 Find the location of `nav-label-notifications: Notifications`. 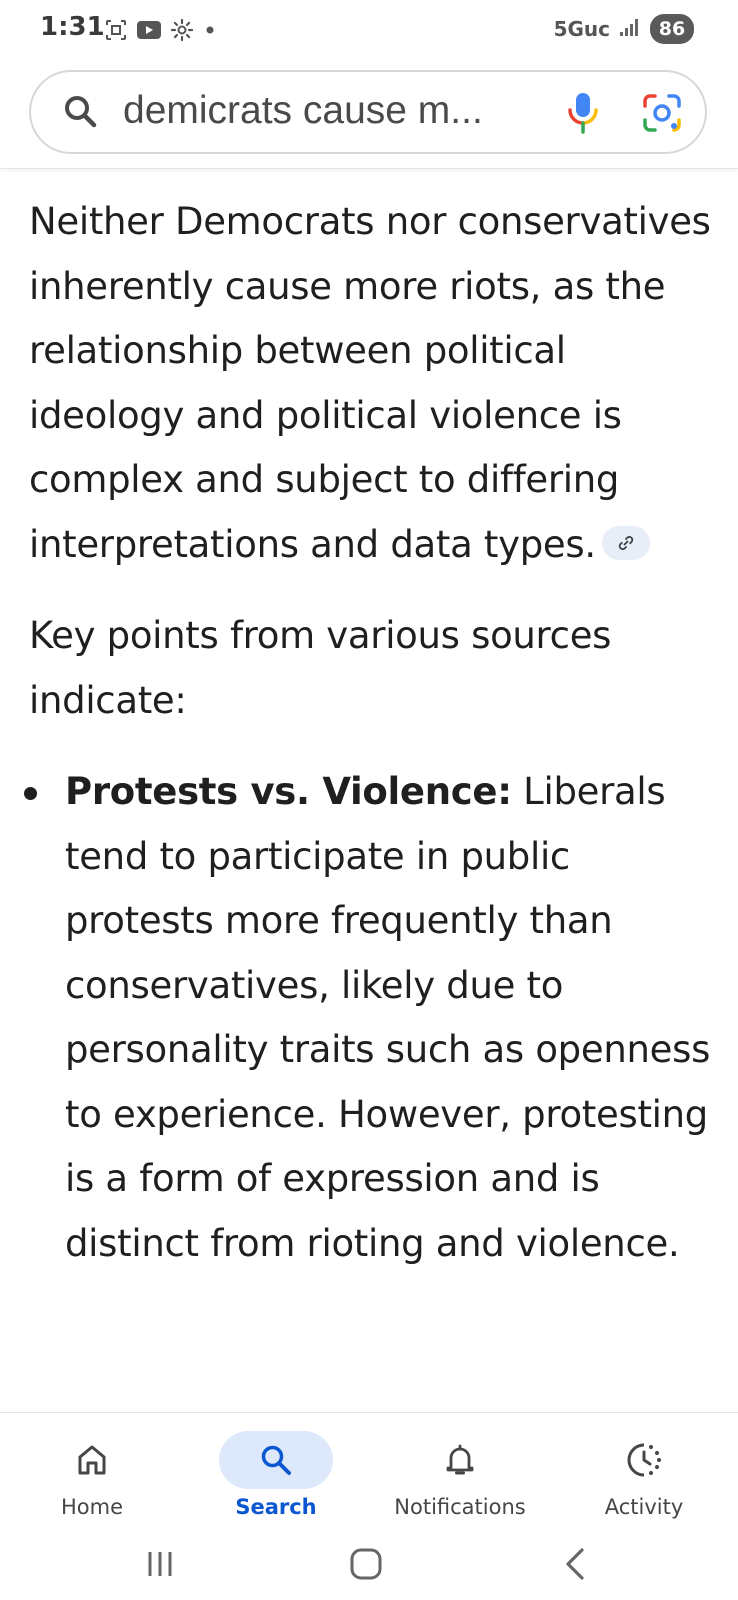

nav-label-notifications: Notifications is located at coordinates (460, 1507).